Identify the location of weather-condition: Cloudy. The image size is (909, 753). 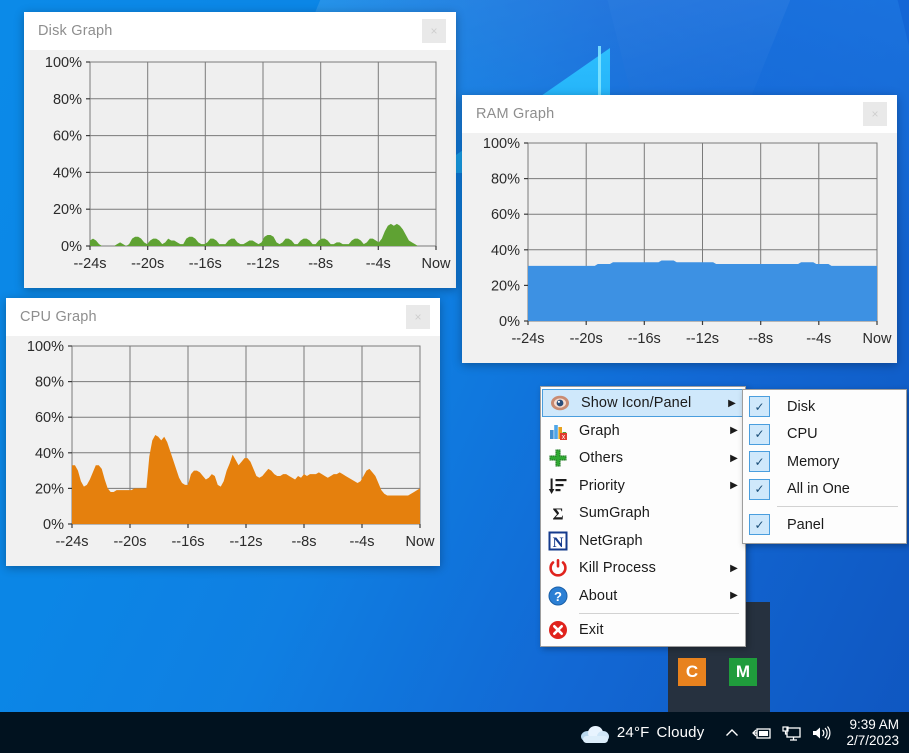
(680, 732).